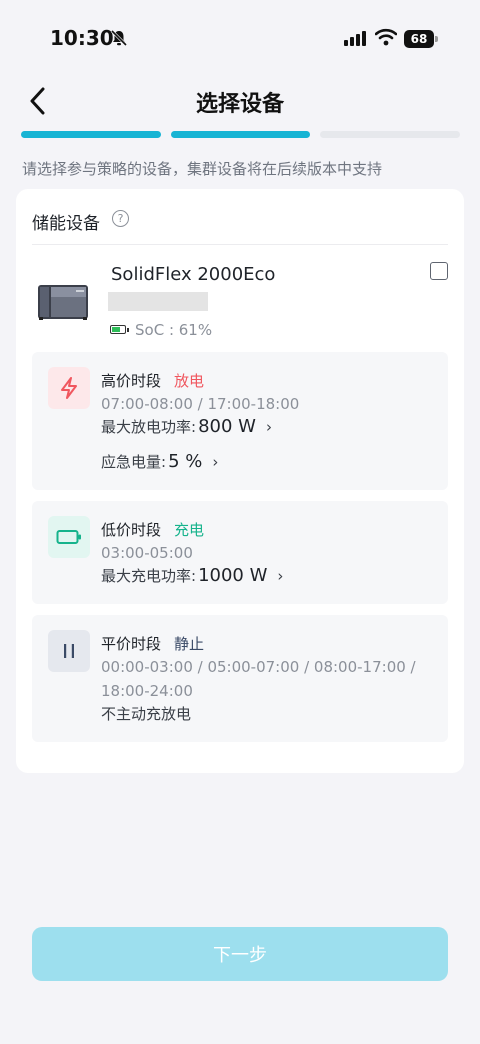 The image size is (480, 1044). I want to click on battery-tip, so click(436, 39).